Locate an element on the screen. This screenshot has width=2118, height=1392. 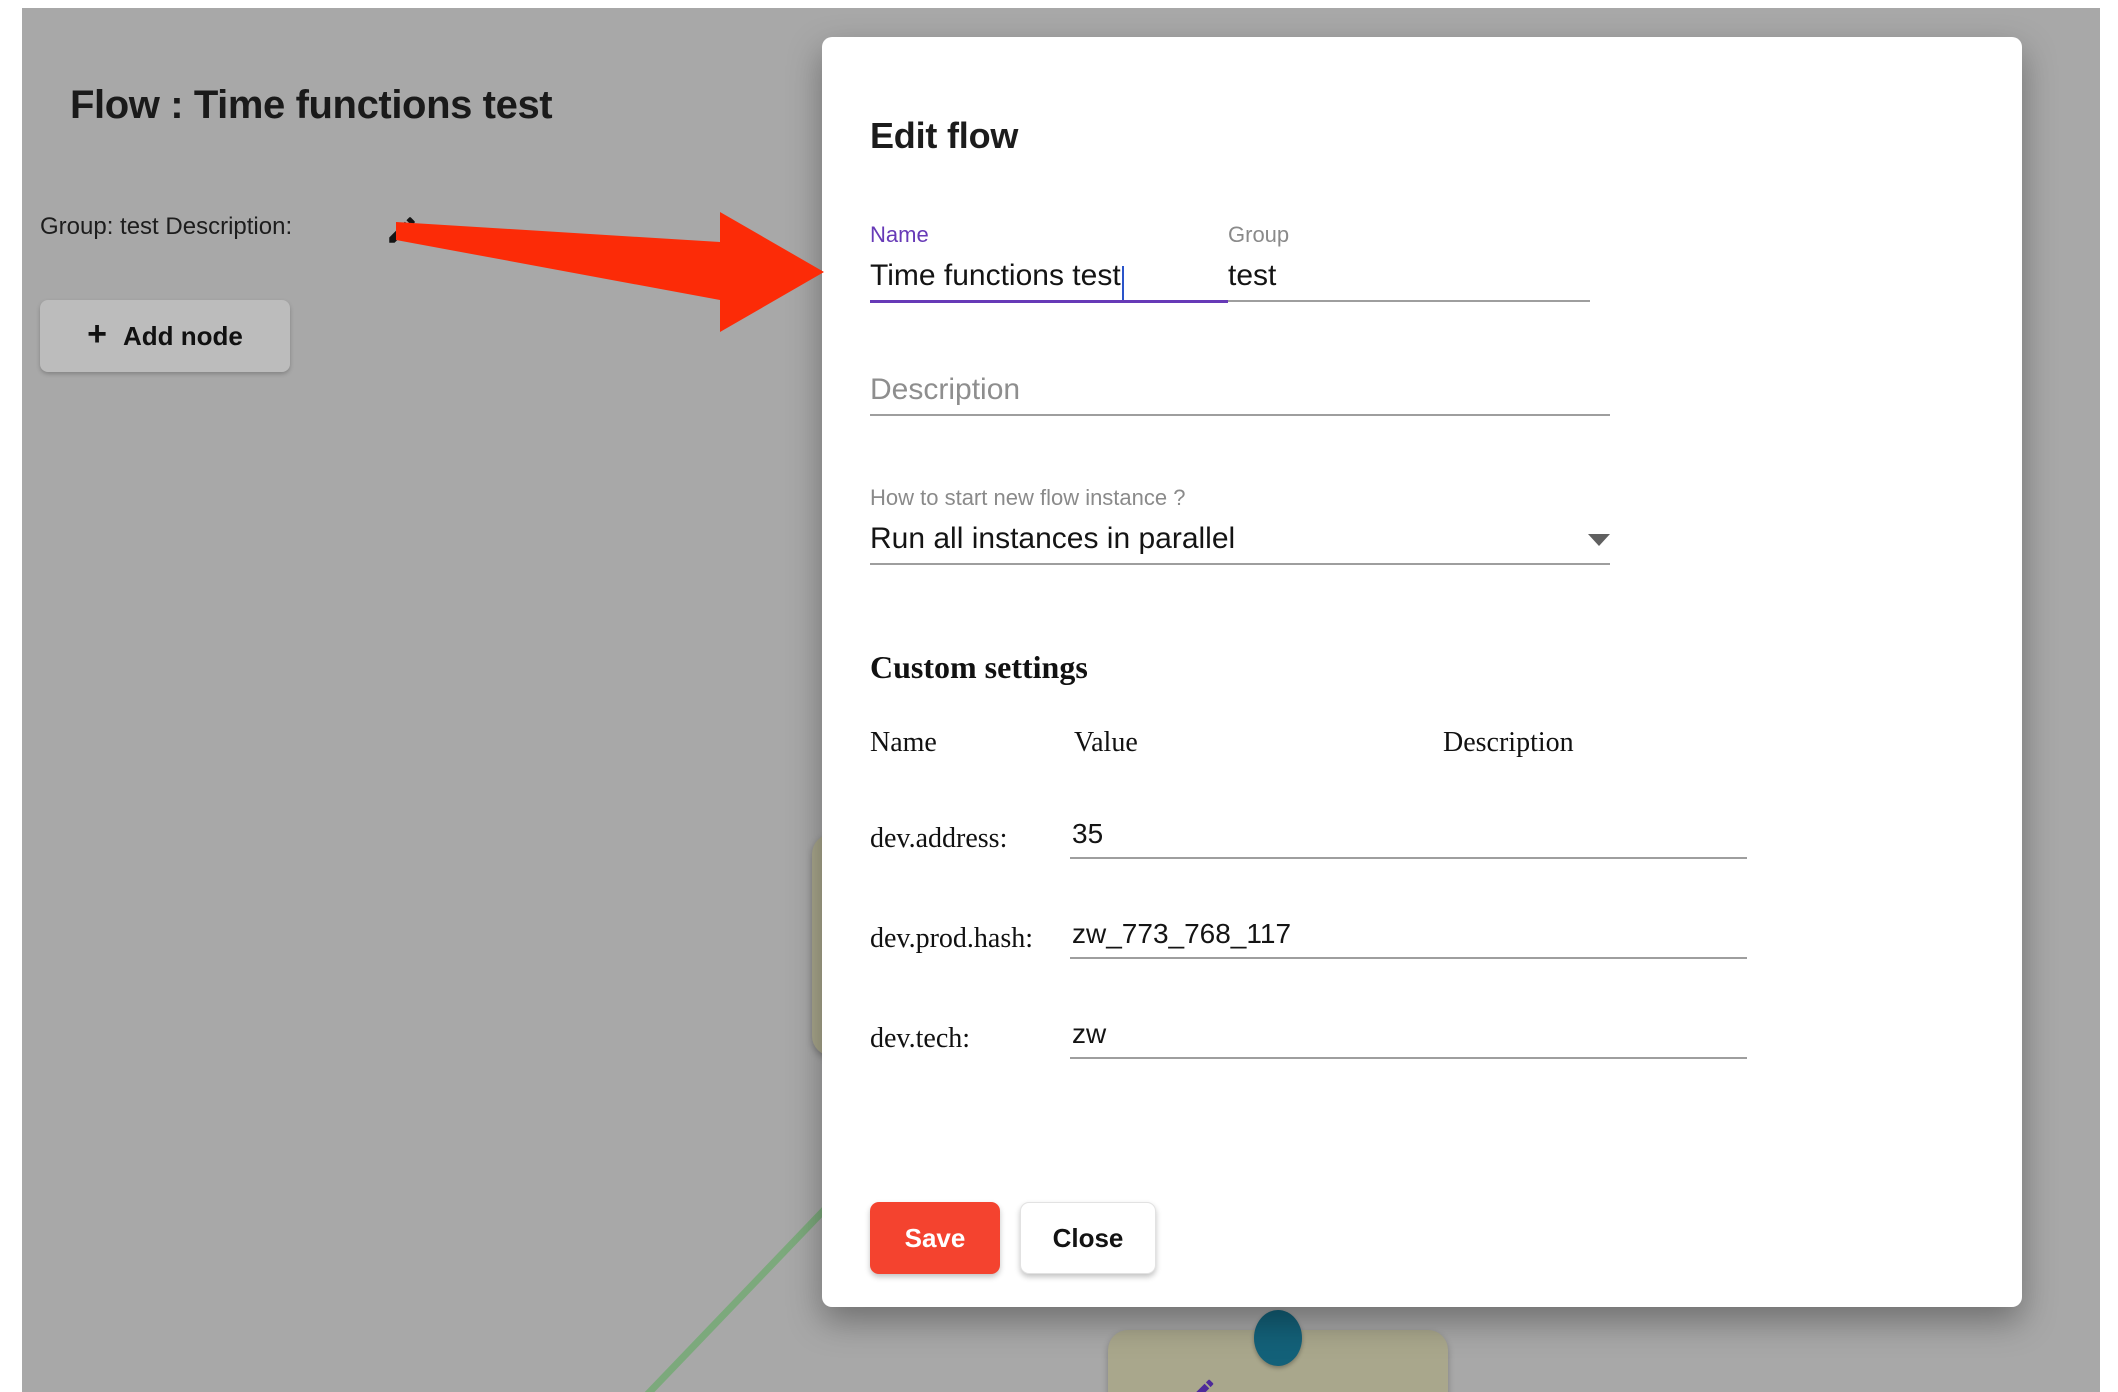
name-field-group: Name Time functions test is located at coordinates (1049, 262).